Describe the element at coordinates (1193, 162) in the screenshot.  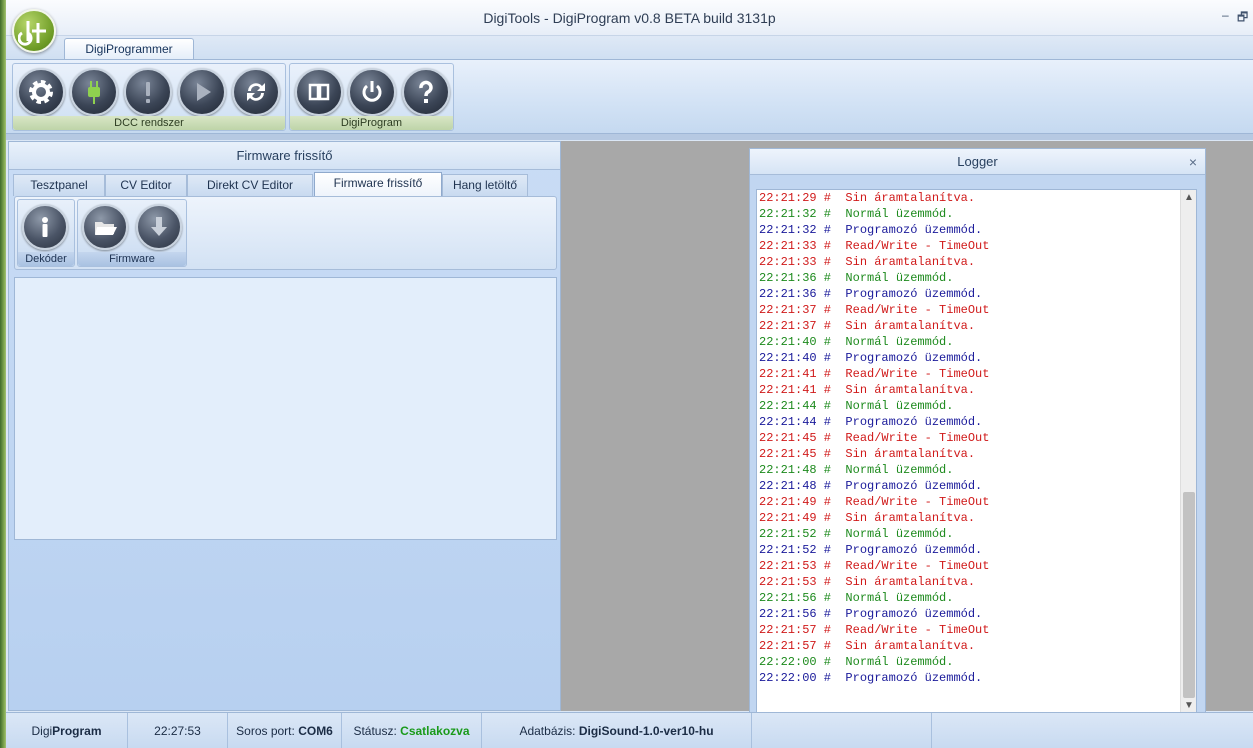
I see `close-icon: ×` at that location.